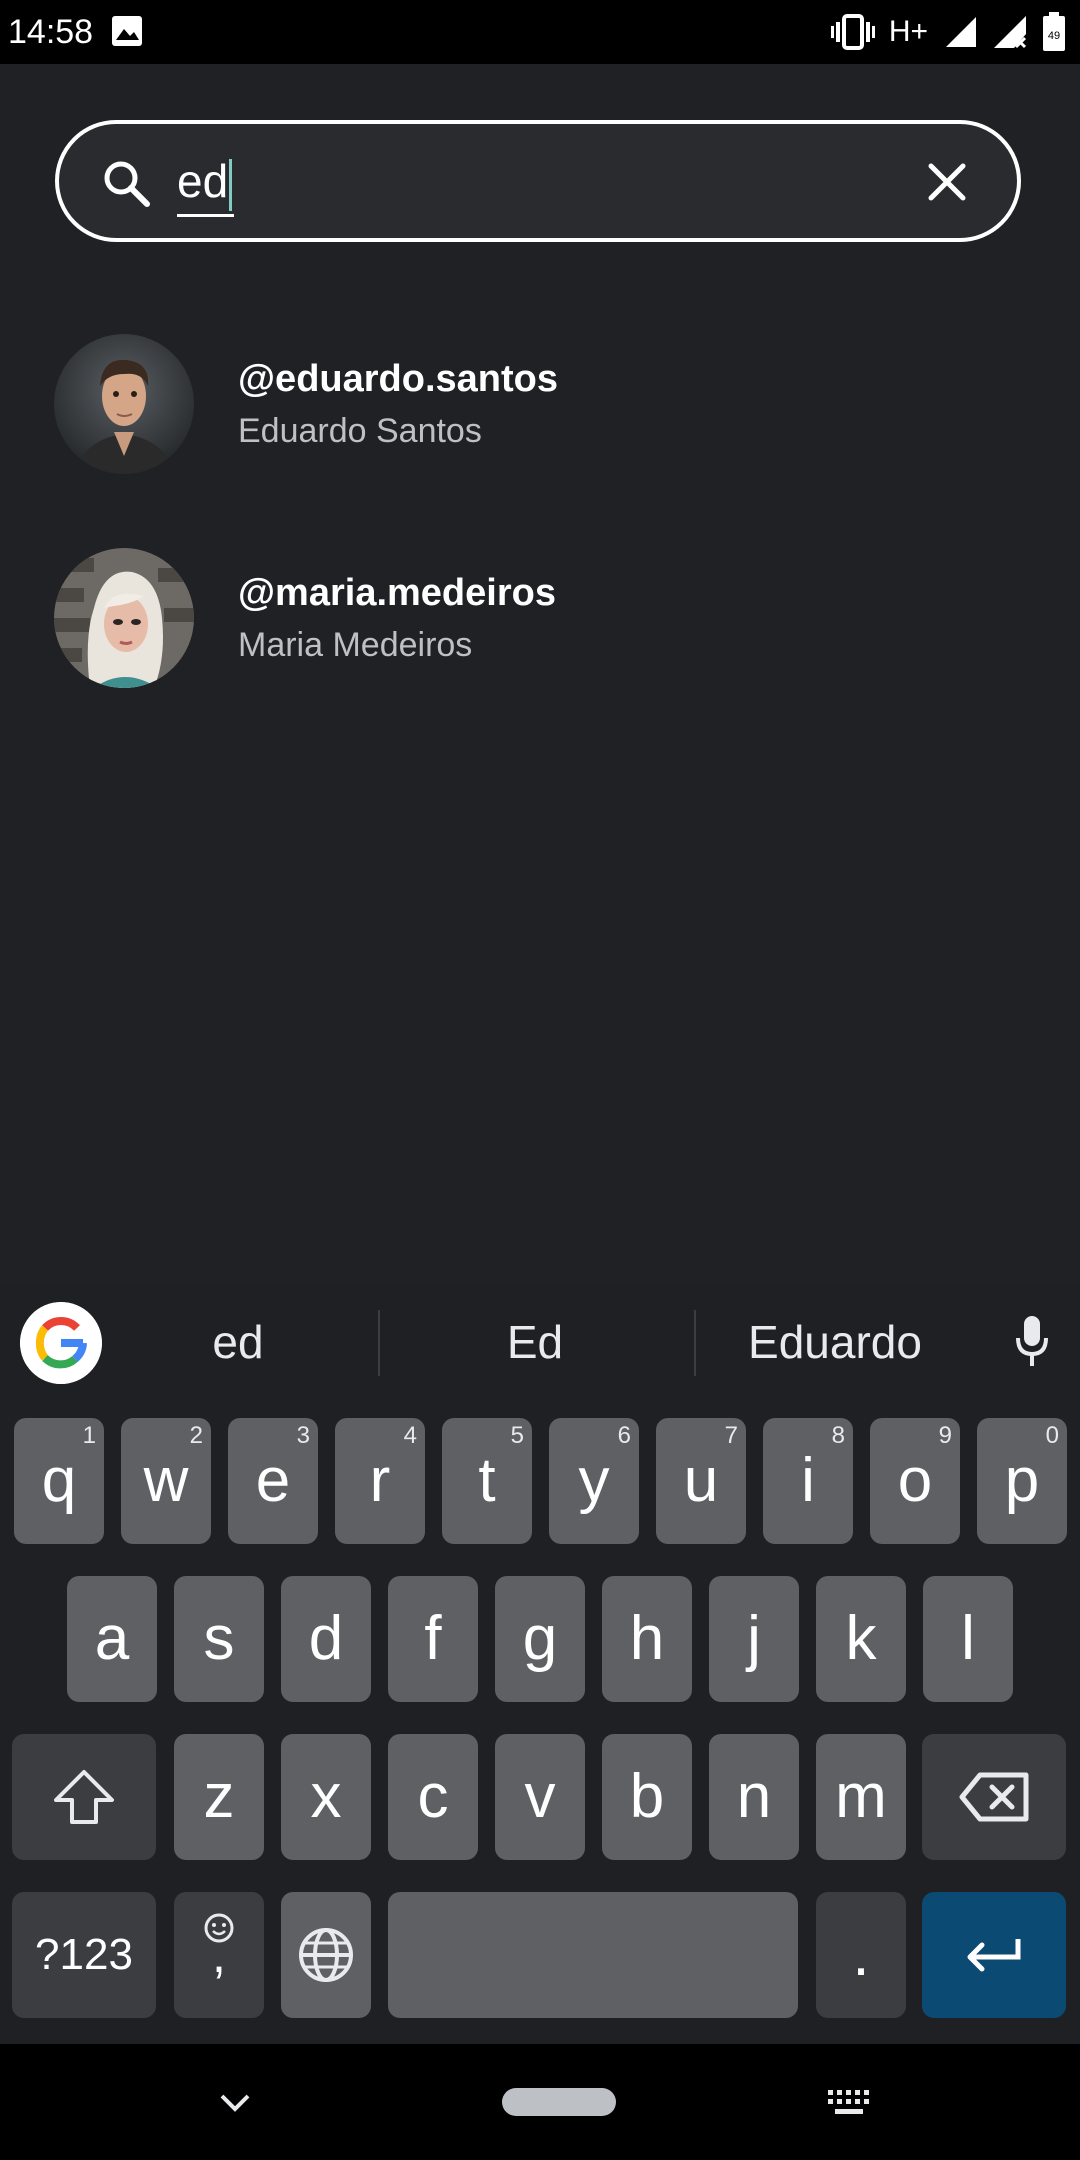 This screenshot has height=2160, width=1080. I want to click on result-handle: @eduardo.santos, so click(398, 379).